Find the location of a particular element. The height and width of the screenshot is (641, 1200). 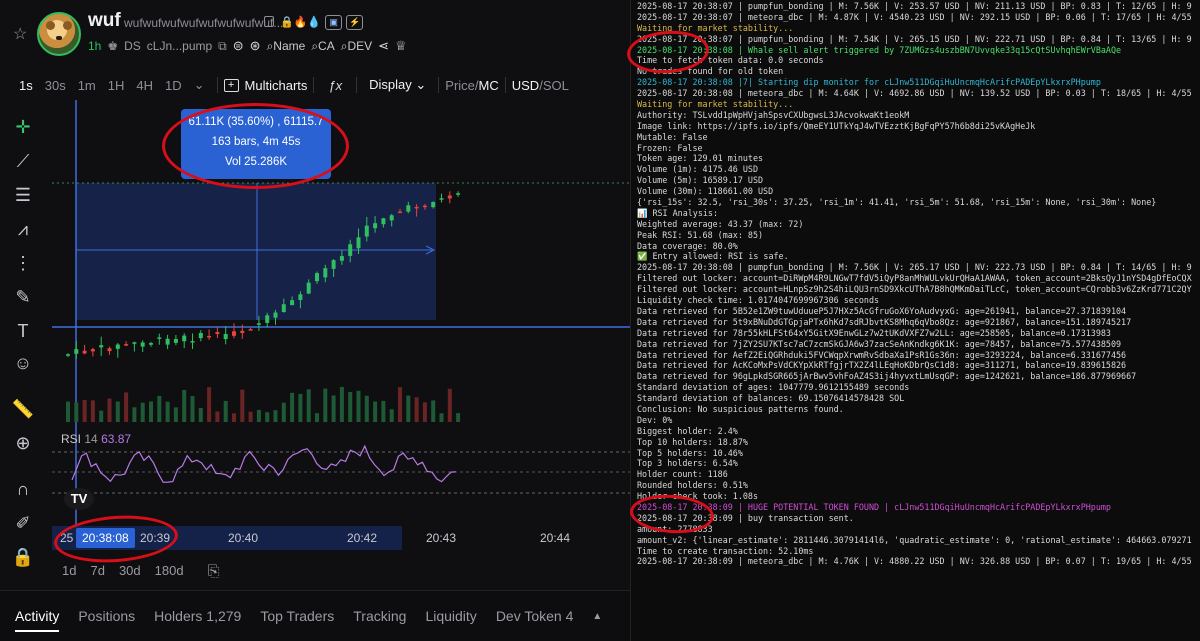

copy-icon is located at coordinates (269, 21).